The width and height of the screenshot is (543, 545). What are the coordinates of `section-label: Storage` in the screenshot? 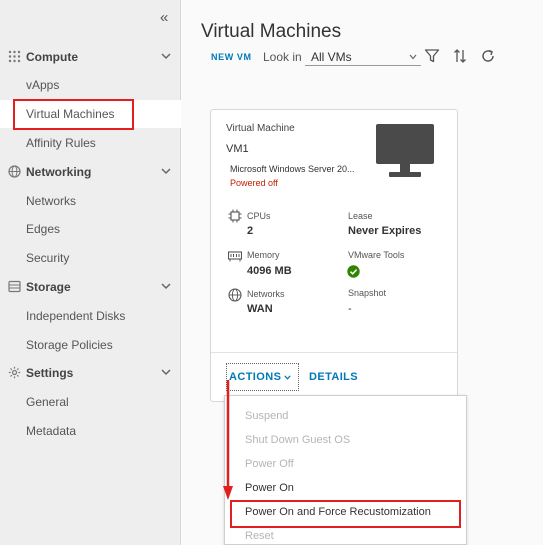 It's located at (48, 287).